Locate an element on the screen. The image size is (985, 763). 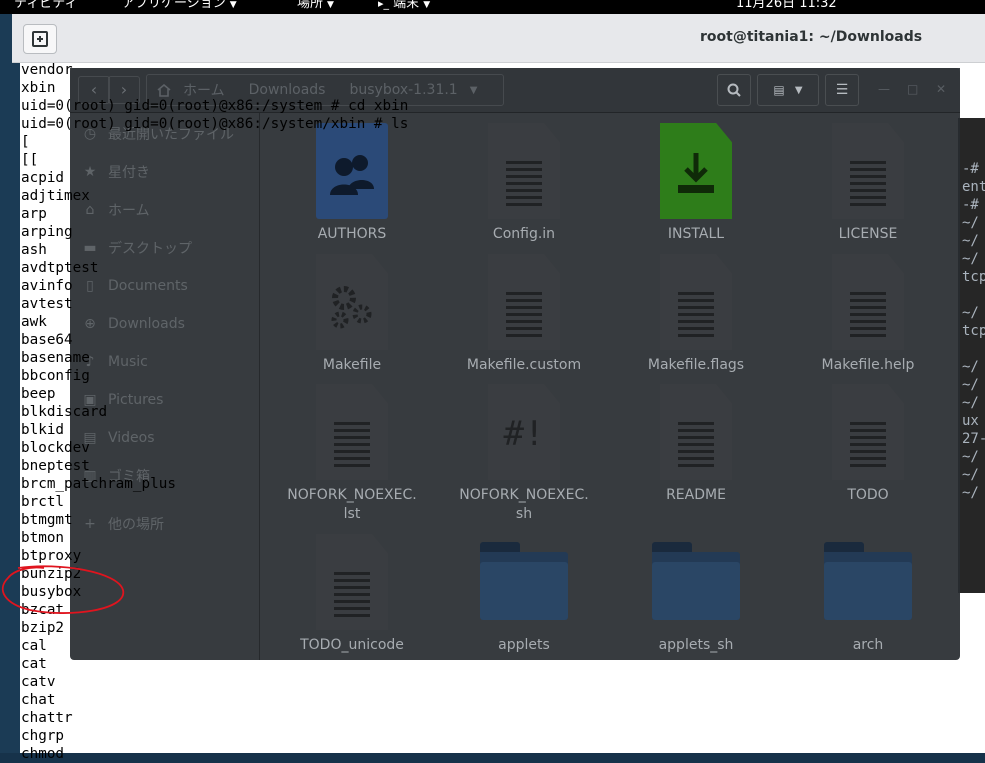
file-item: #! NOFORK_NOEXEC. sh is located at coordinates (524, 454).